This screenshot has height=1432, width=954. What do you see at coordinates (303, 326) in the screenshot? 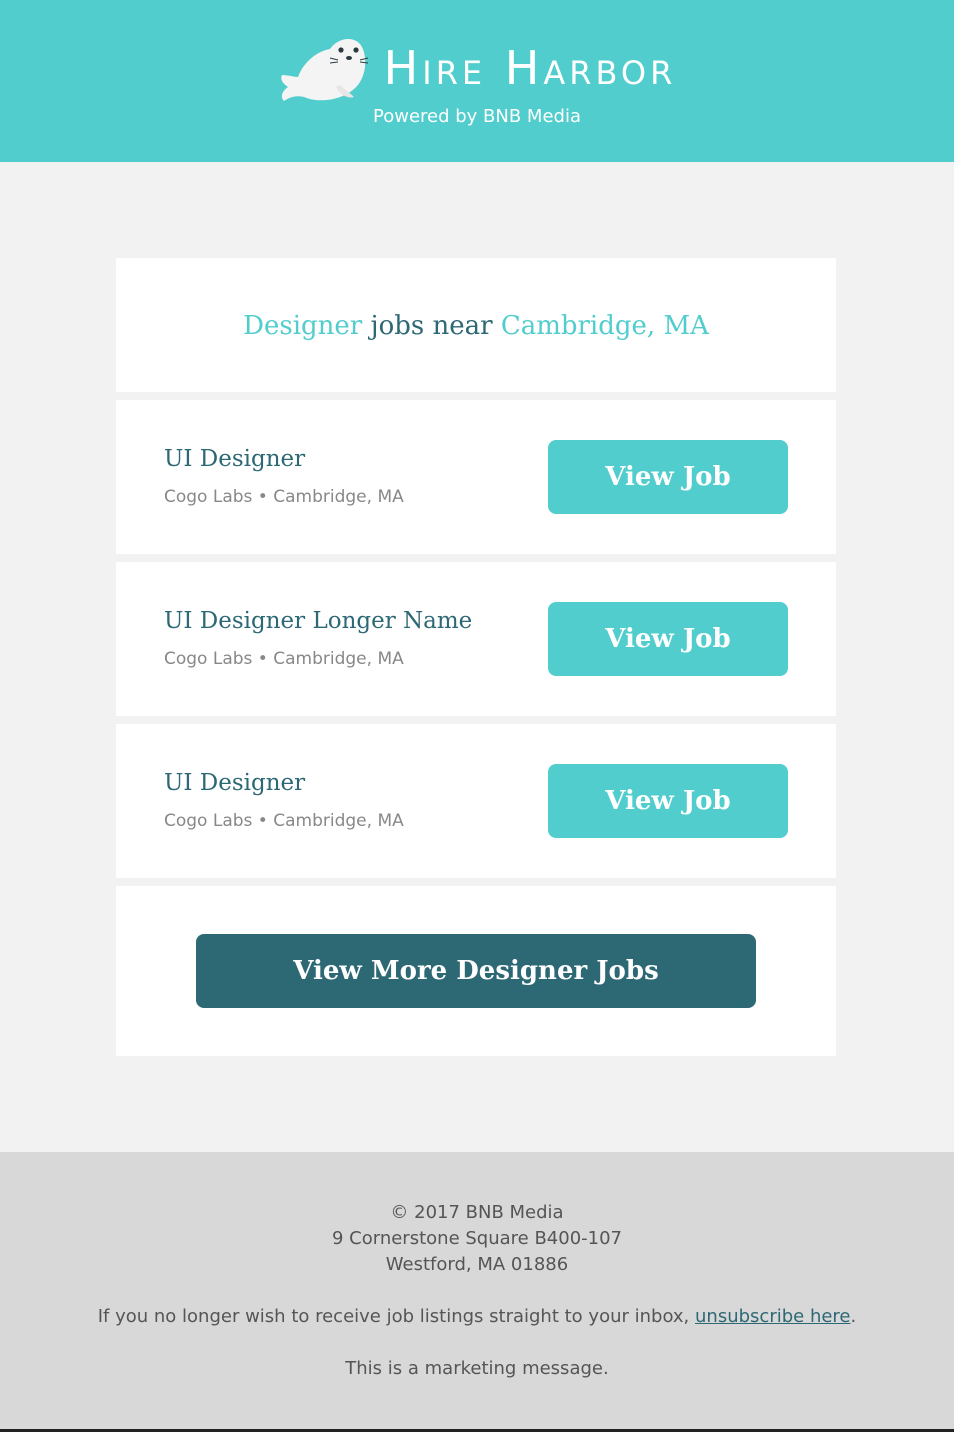
I see `search-role: Designer` at bounding box center [303, 326].